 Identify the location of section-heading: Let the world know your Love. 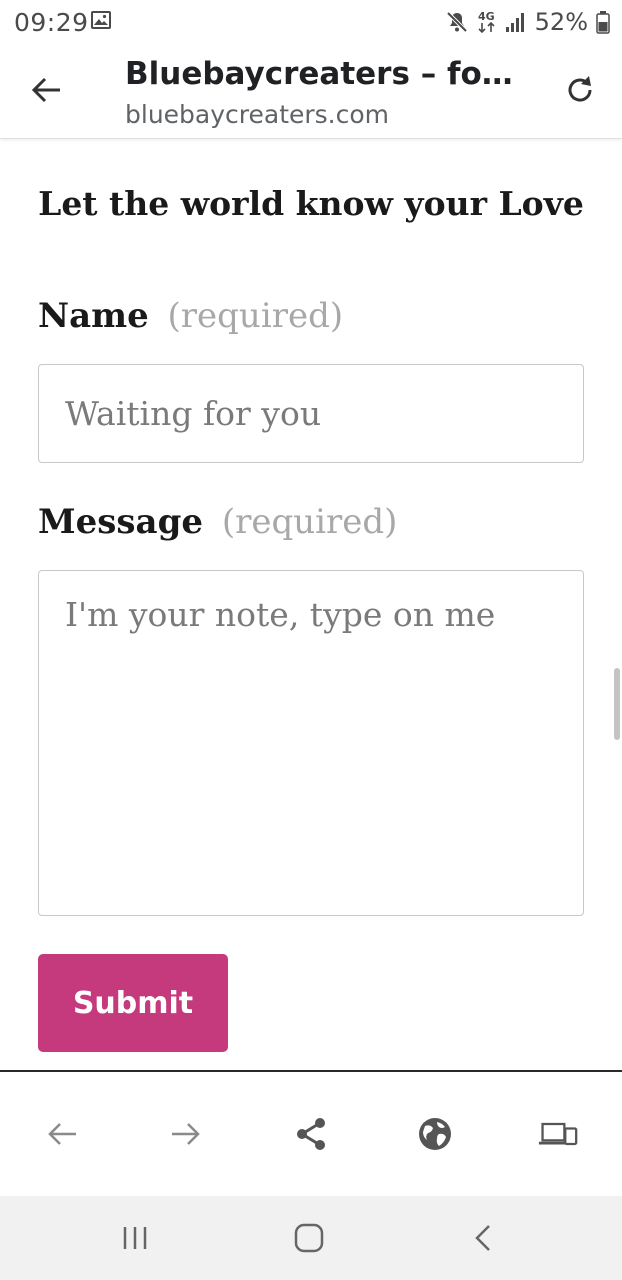
(311, 203).